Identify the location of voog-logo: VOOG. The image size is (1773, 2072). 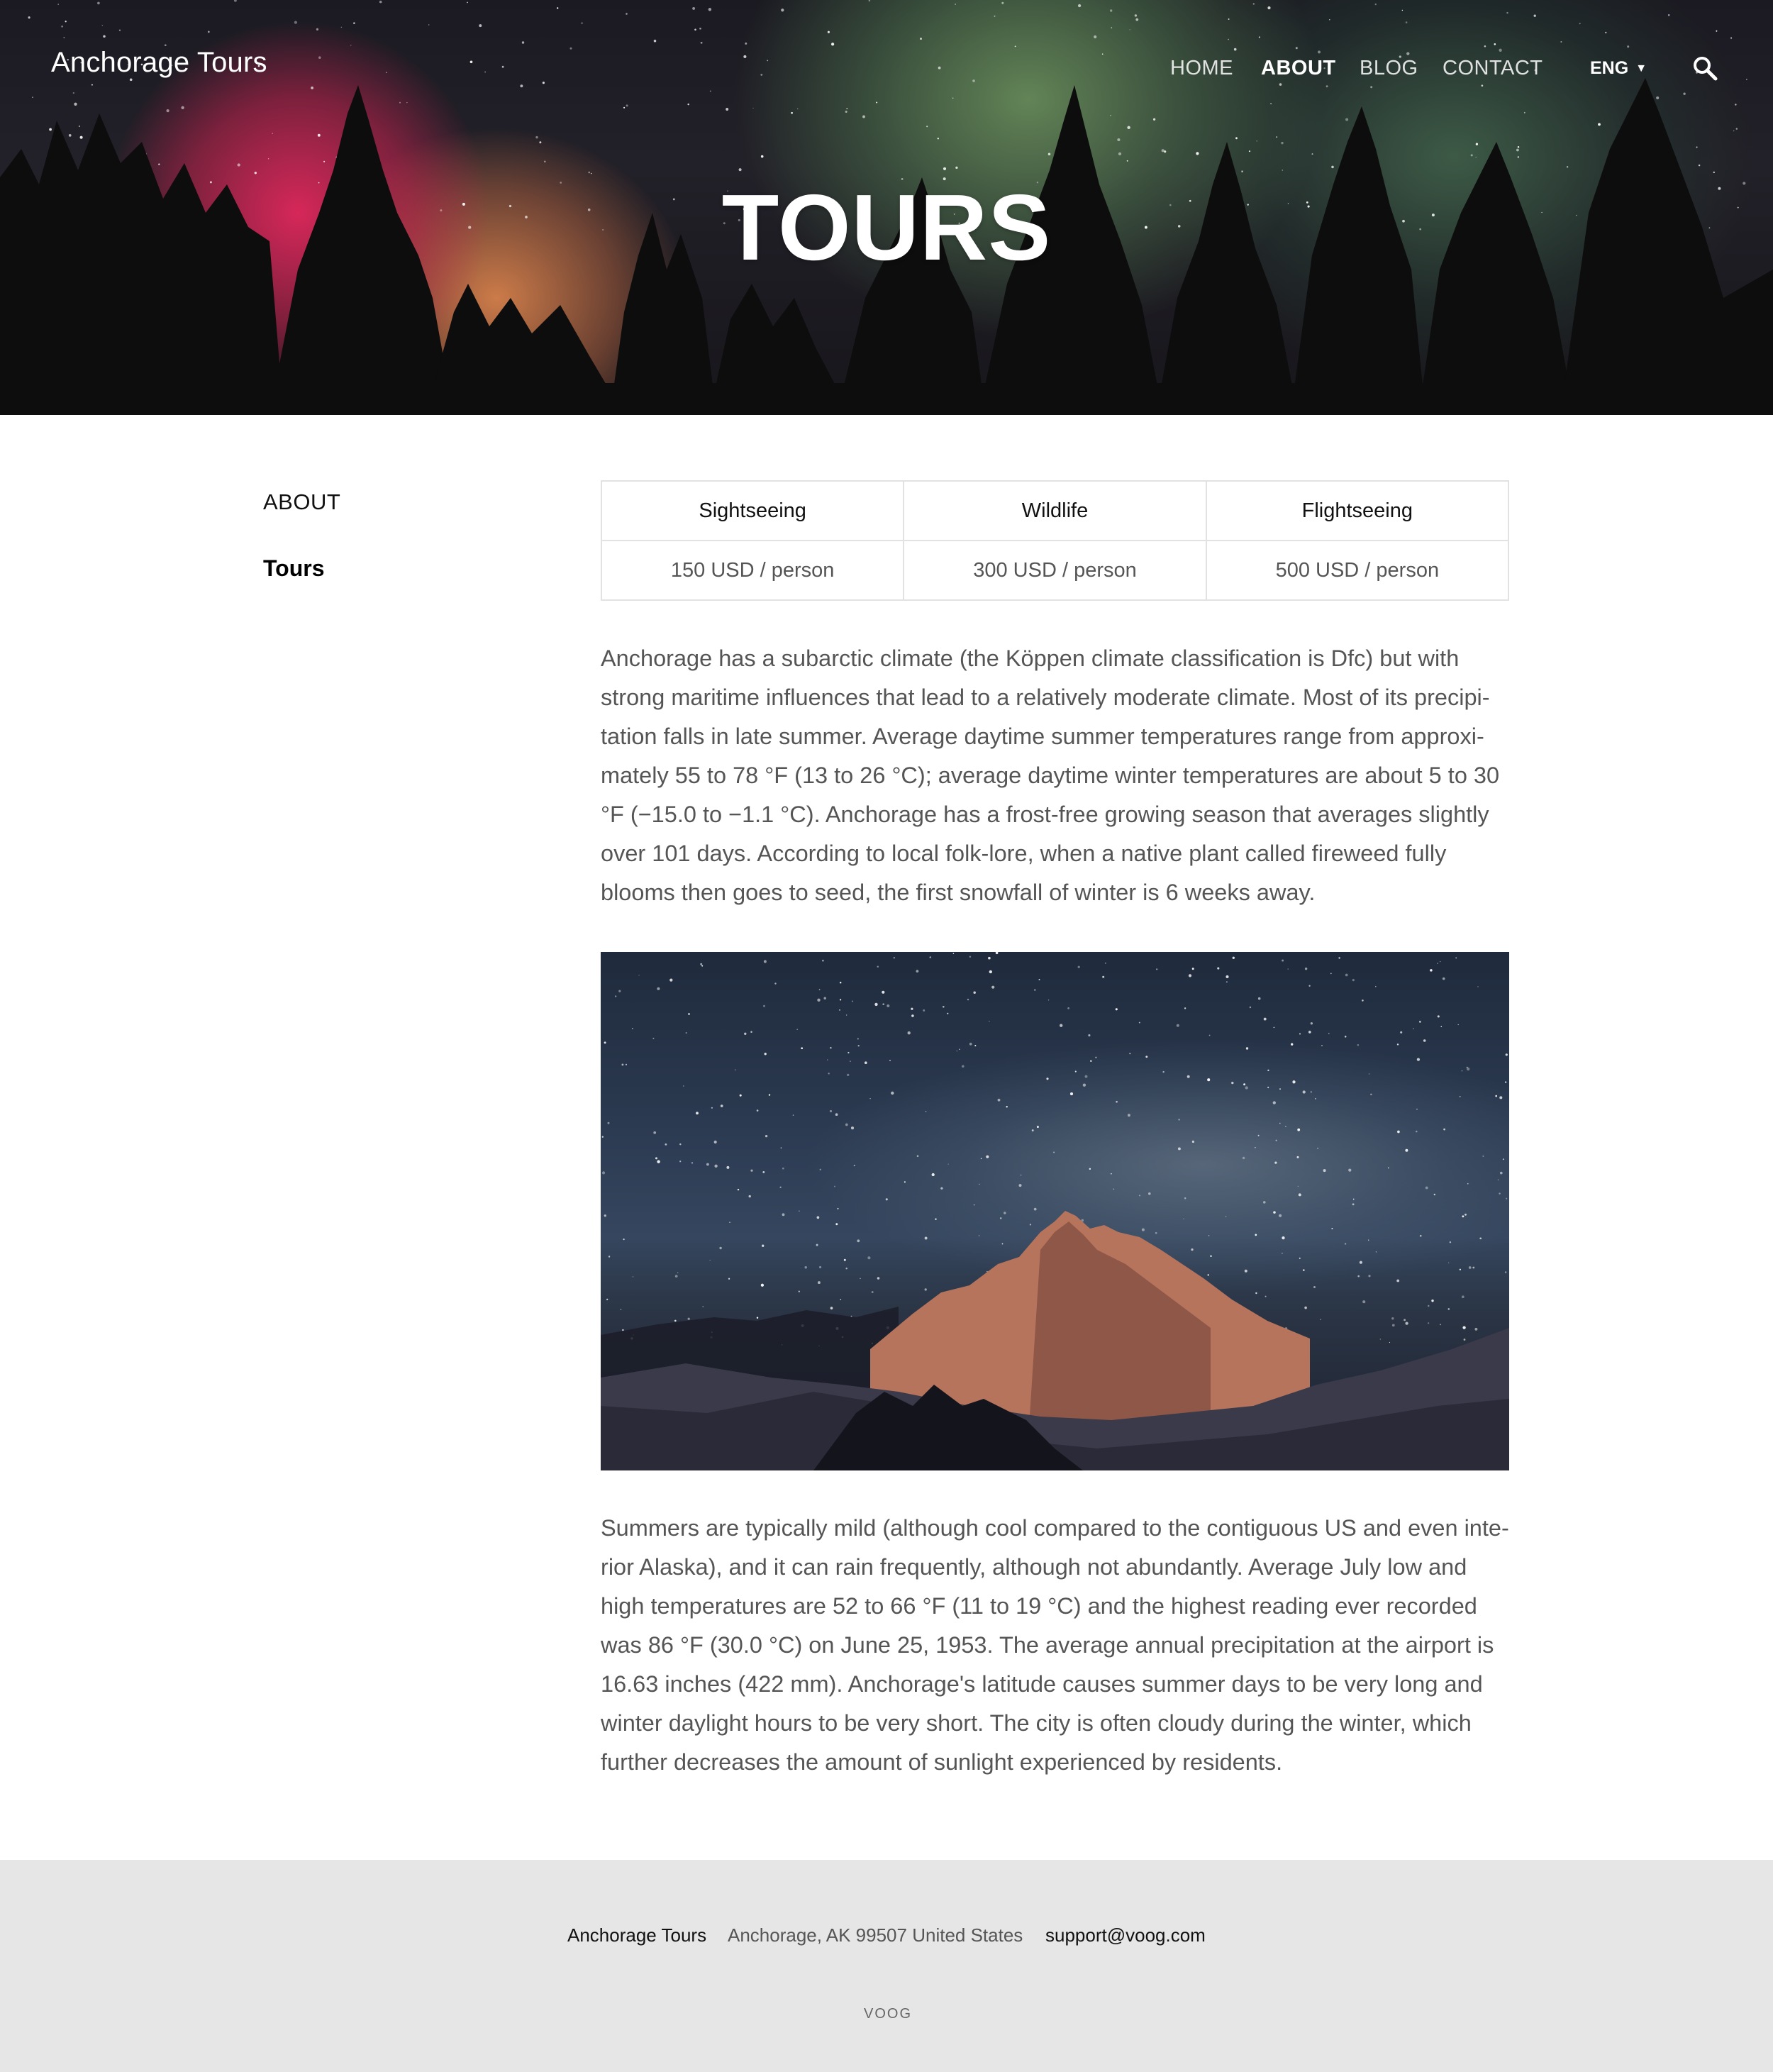
(888, 2014).